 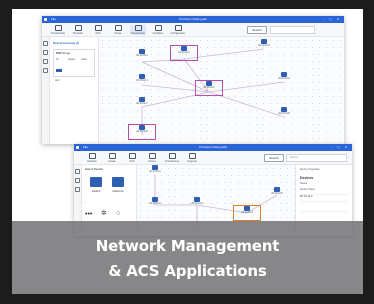 I want to click on group-field: Status, so click(x=72, y=59).